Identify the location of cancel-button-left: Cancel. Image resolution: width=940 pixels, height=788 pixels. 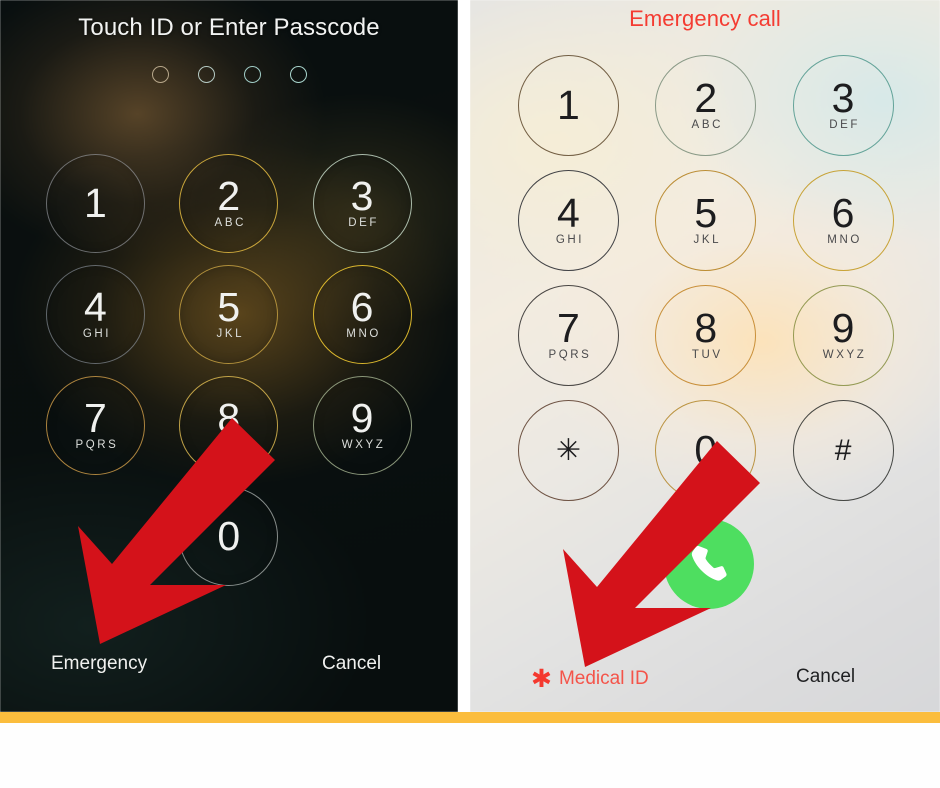
(351, 664).